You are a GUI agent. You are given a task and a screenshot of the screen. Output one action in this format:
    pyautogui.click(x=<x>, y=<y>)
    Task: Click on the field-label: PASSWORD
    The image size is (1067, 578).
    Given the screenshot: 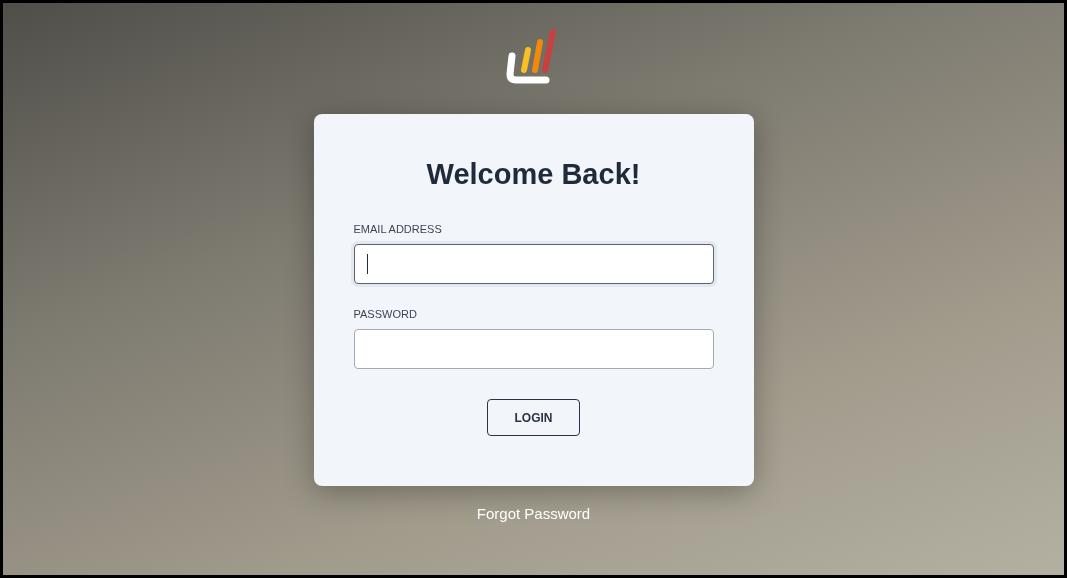 What is the action you would take?
    pyautogui.click(x=385, y=314)
    